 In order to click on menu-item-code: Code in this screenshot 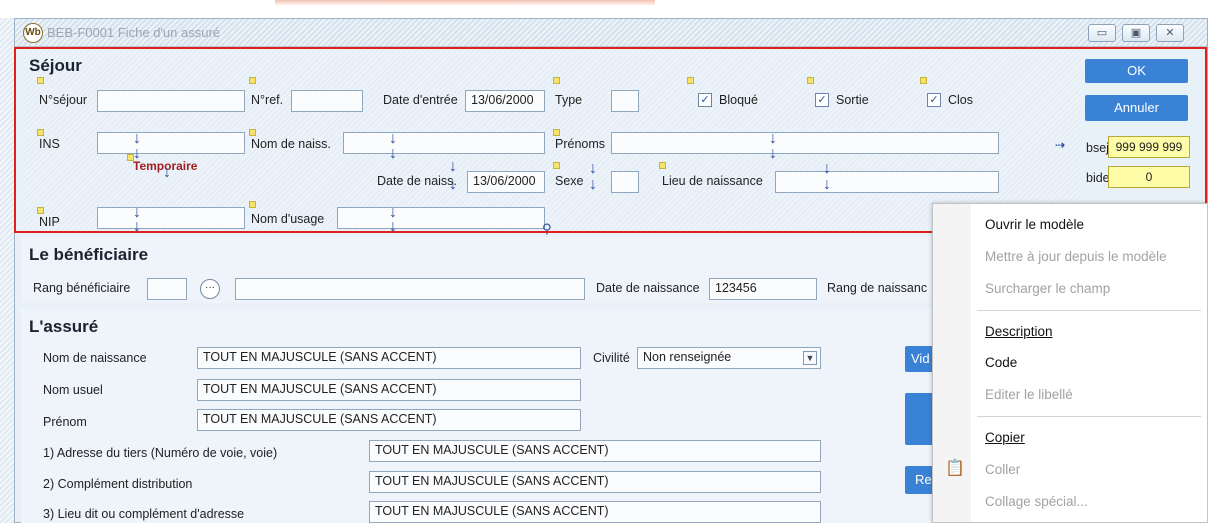, I will do `click(1001, 362)`.